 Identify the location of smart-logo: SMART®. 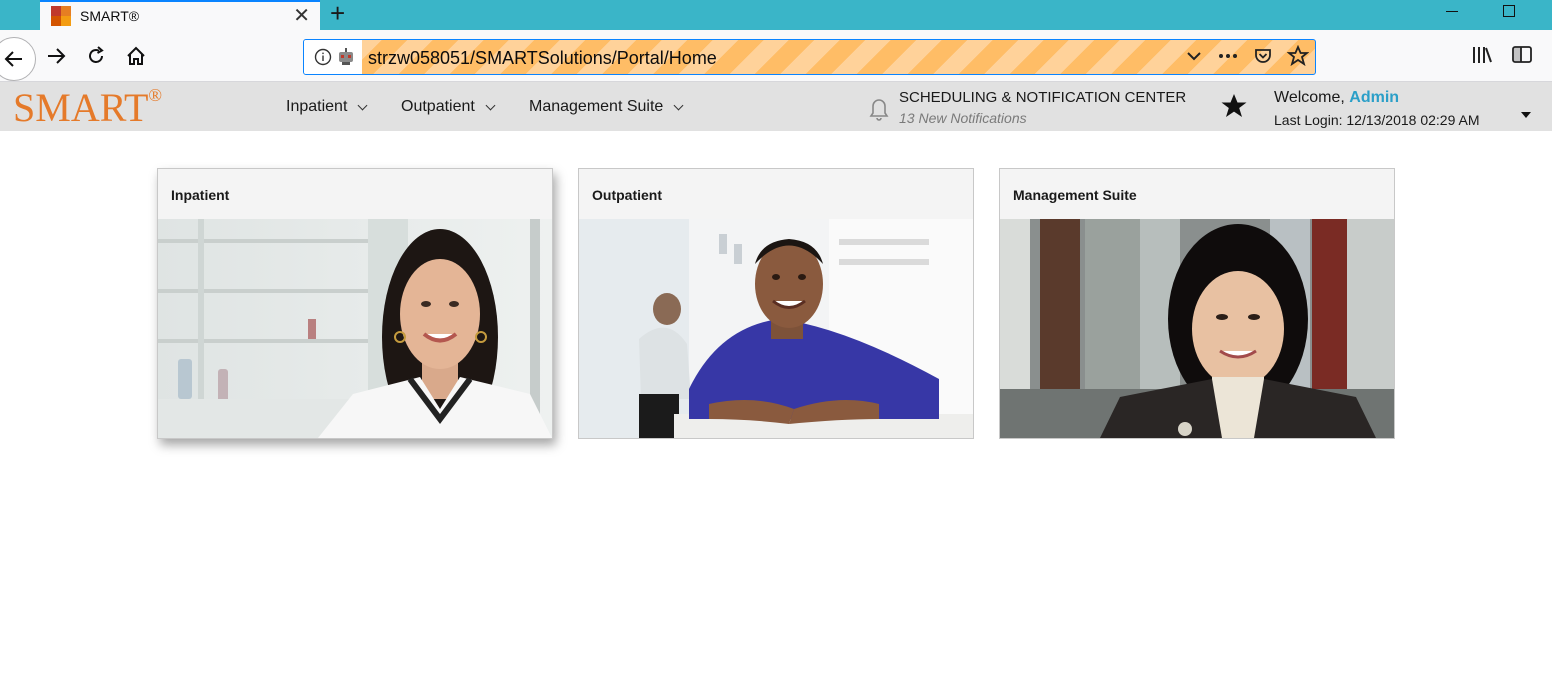
(87, 107).